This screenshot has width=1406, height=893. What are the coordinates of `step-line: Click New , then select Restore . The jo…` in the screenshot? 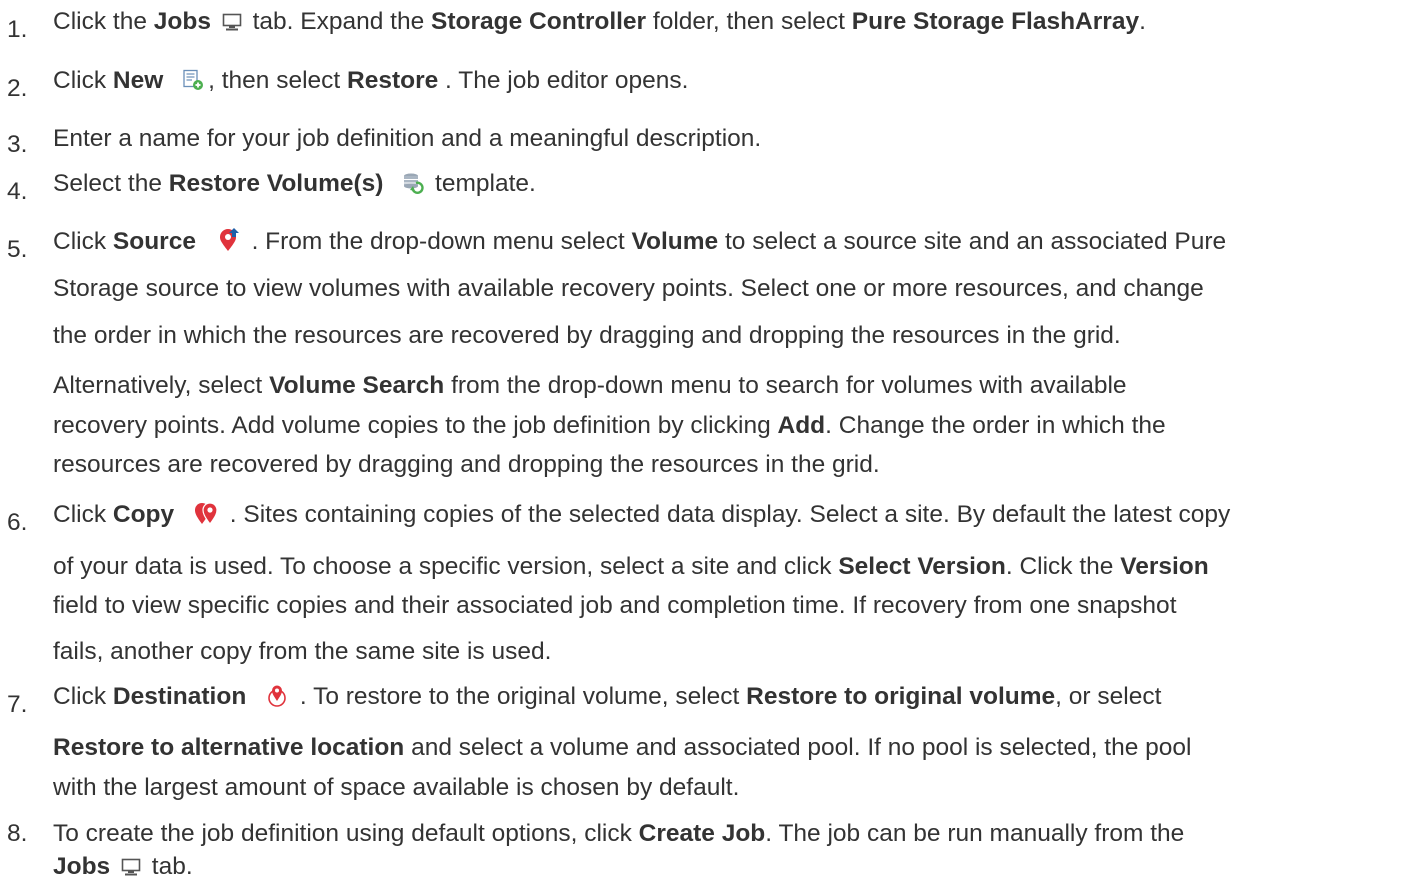 It's located at (370, 82).